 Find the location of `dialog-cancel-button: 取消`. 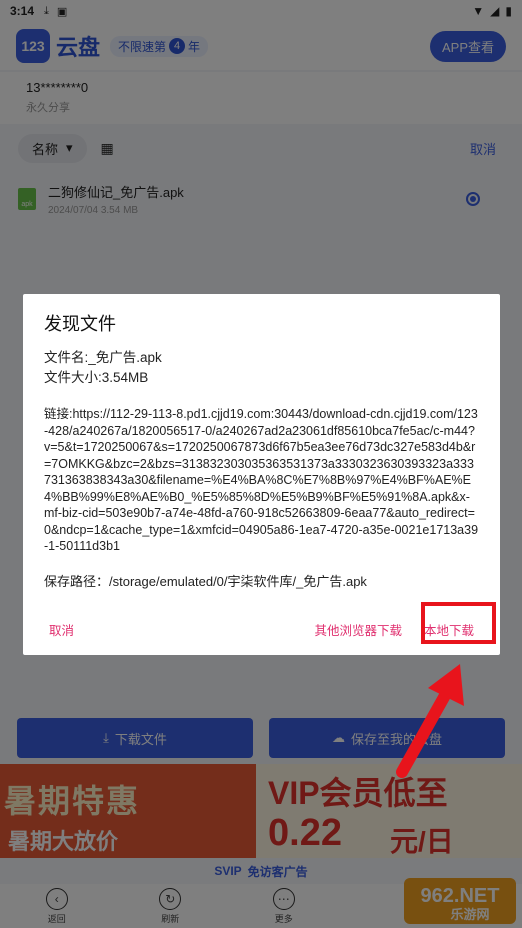

dialog-cancel-button: 取消 is located at coordinates (61, 629).